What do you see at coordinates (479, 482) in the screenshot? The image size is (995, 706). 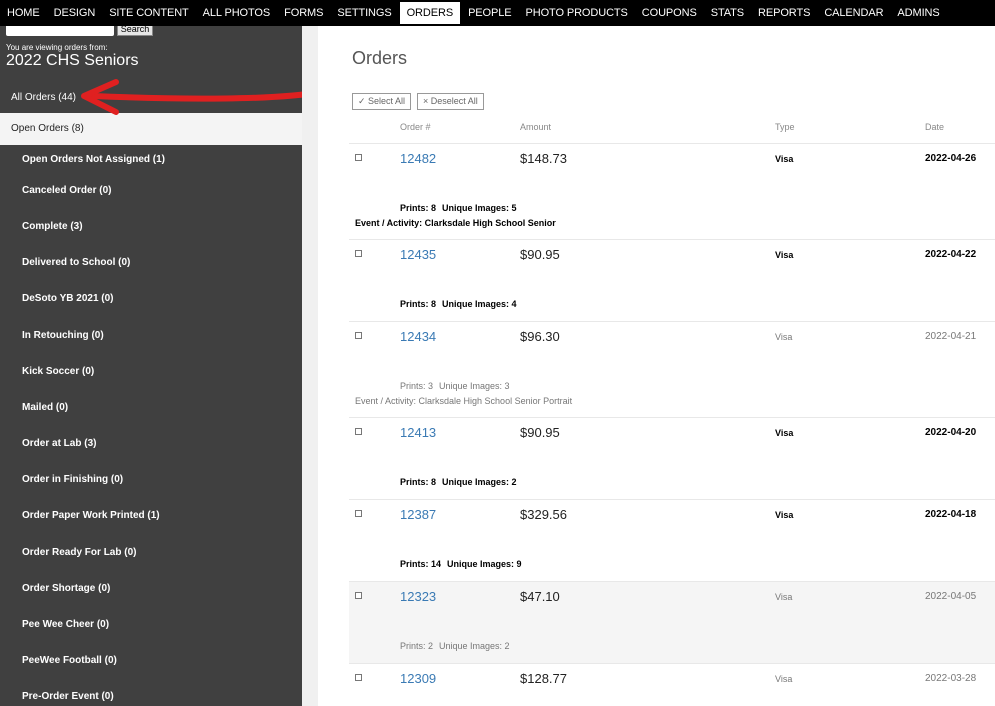 I see `unique-images: Unique Images: 2` at bounding box center [479, 482].